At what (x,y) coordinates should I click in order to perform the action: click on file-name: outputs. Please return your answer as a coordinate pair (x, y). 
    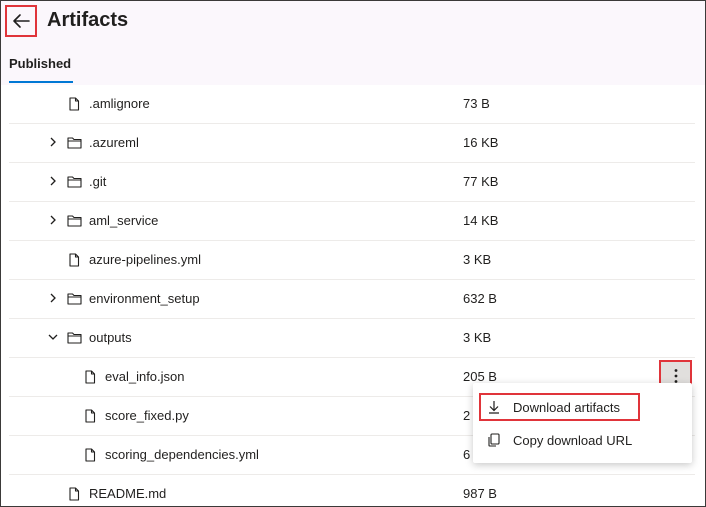
    Looking at the image, I should click on (110, 337).